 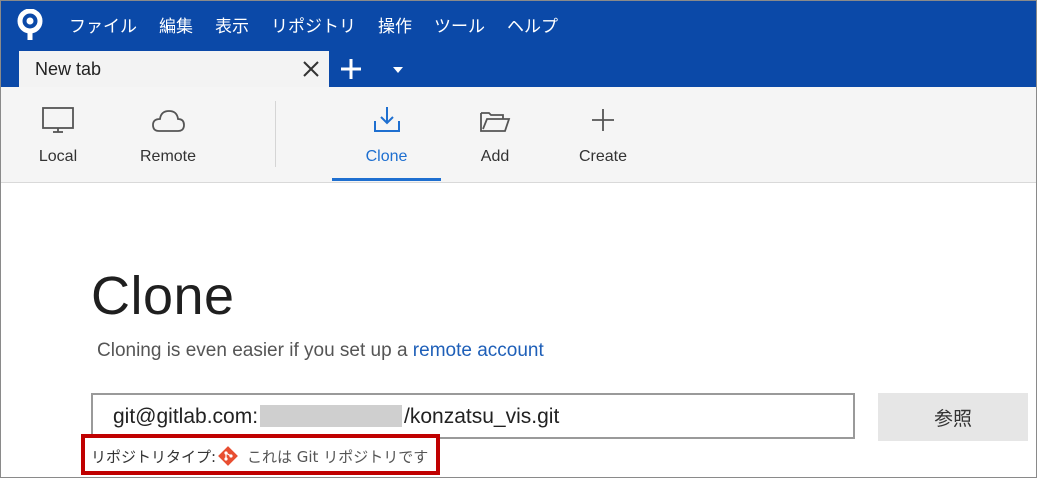 I want to click on download-icon, so click(x=386, y=119).